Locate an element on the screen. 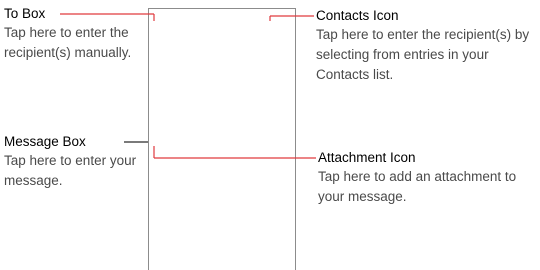 The image size is (540, 270). attachment-desc-line: your message. is located at coordinates (362, 196).